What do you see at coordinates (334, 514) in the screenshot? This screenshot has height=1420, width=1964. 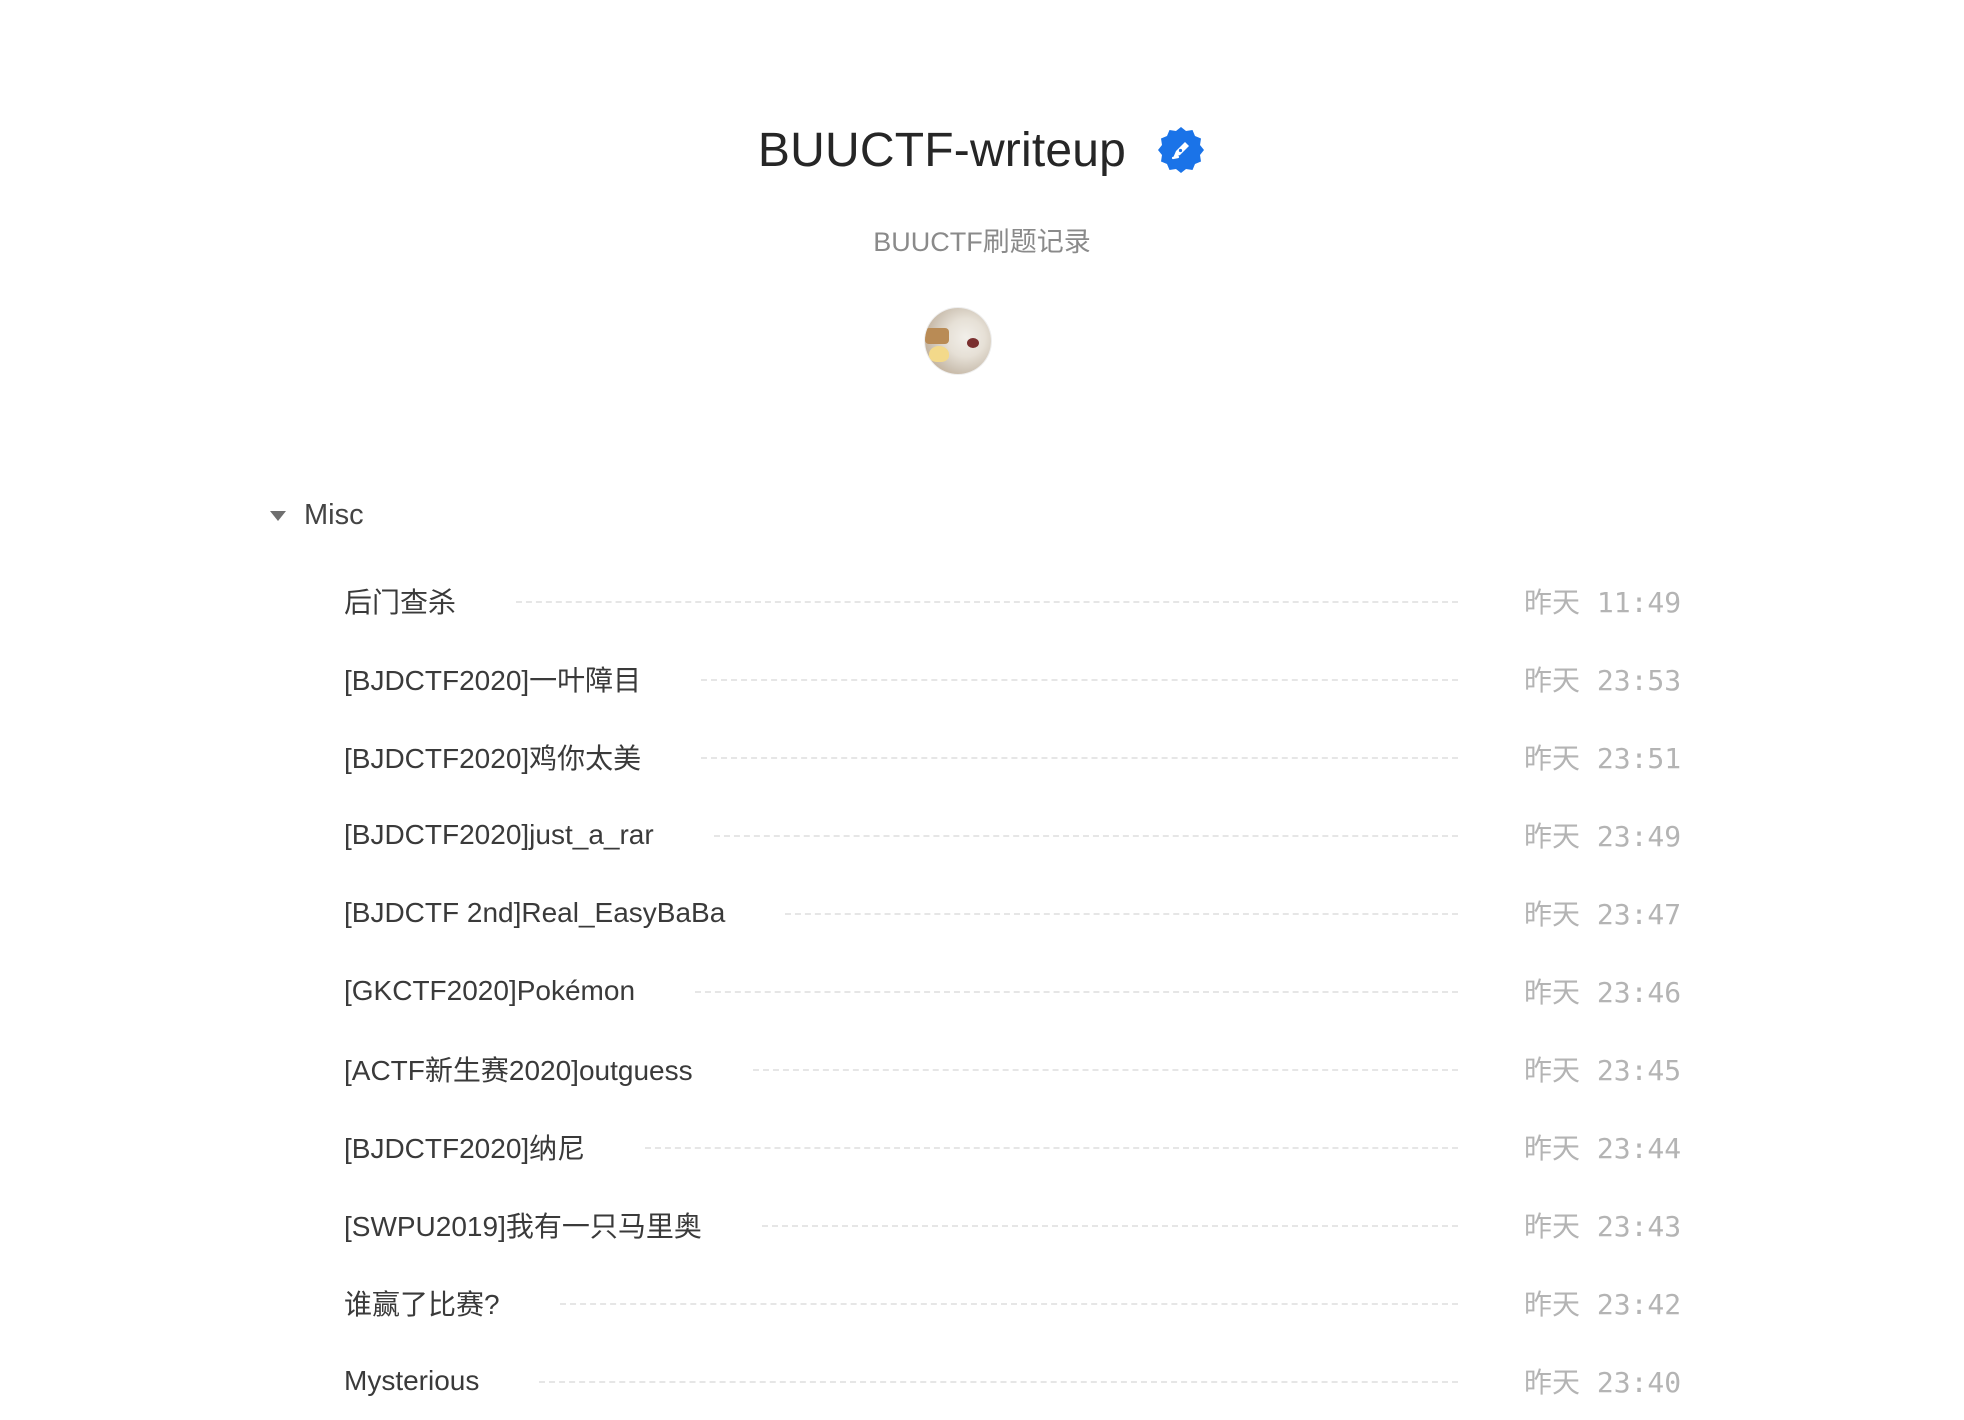 I see `section-title: Misc` at bounding box center [334, 514].